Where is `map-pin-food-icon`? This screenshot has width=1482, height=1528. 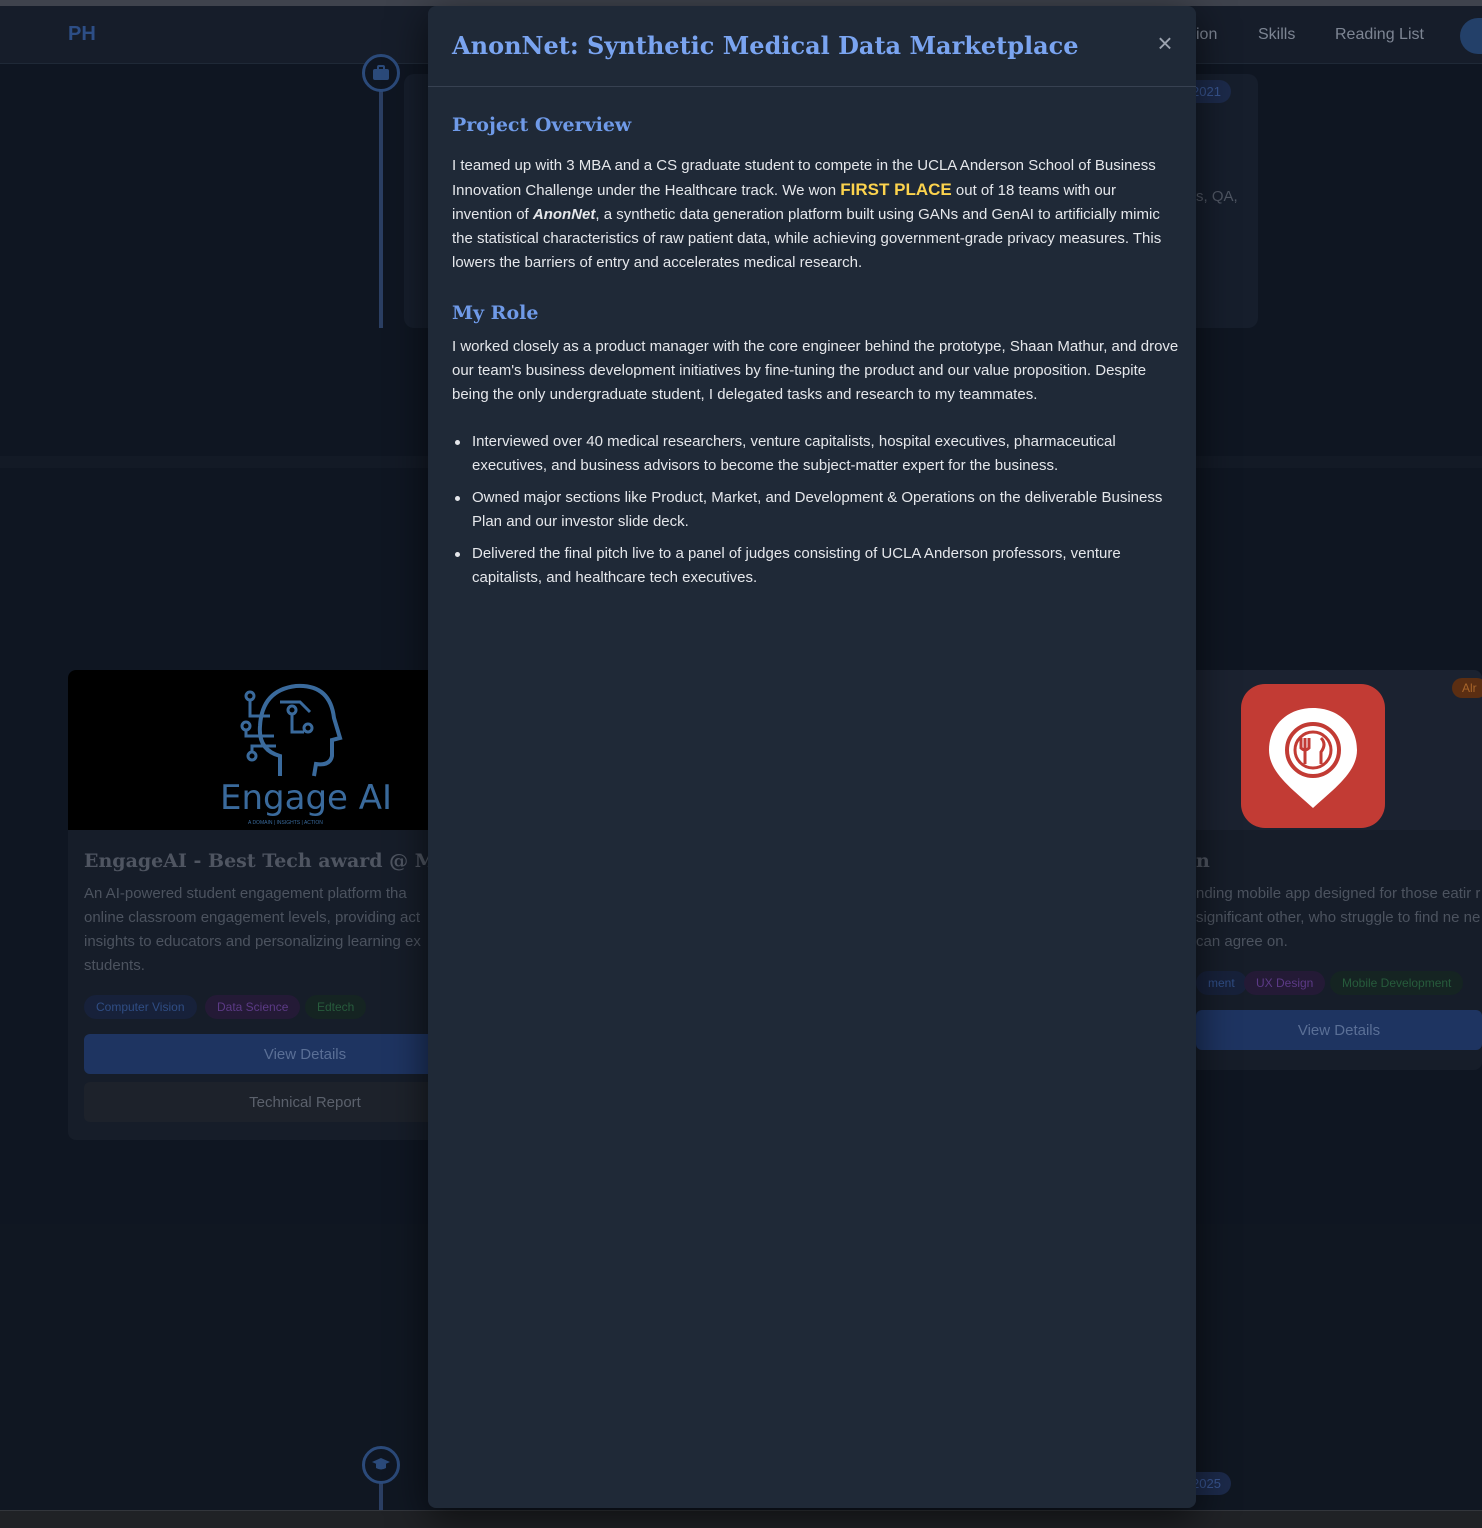
map-pin-food-icon is located at coordinates (1313, 758).